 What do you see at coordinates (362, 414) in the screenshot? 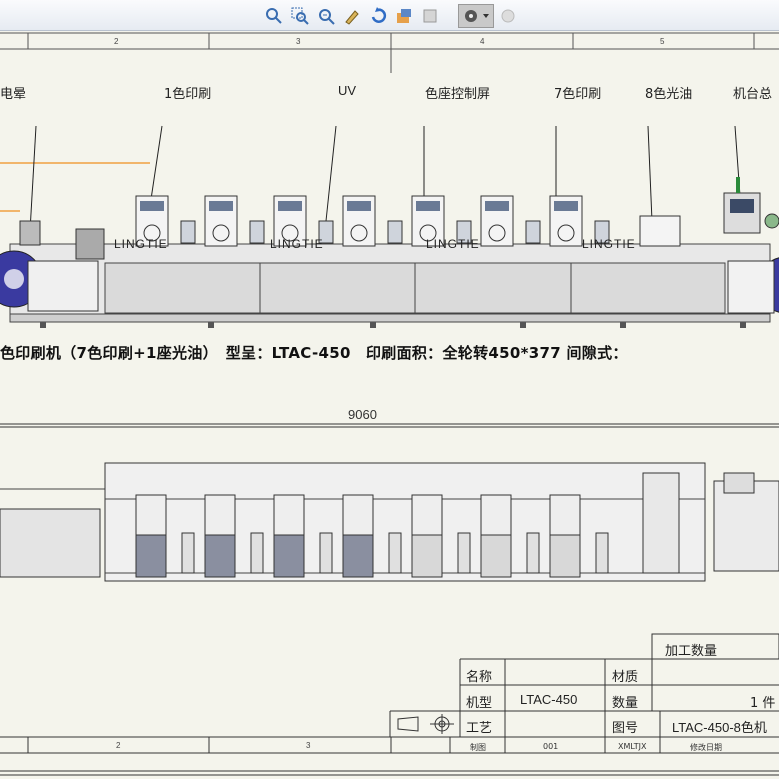
I see `overall-length-dimension: 9060` at bounding box center [362, 414].